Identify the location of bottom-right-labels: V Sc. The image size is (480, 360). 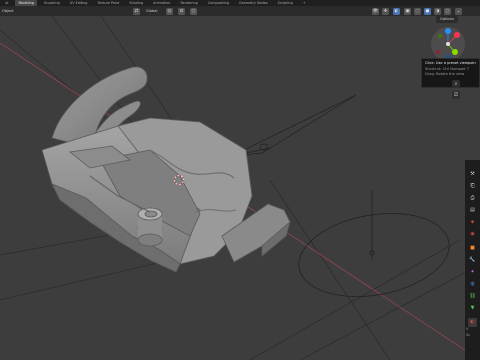
(468, 332).